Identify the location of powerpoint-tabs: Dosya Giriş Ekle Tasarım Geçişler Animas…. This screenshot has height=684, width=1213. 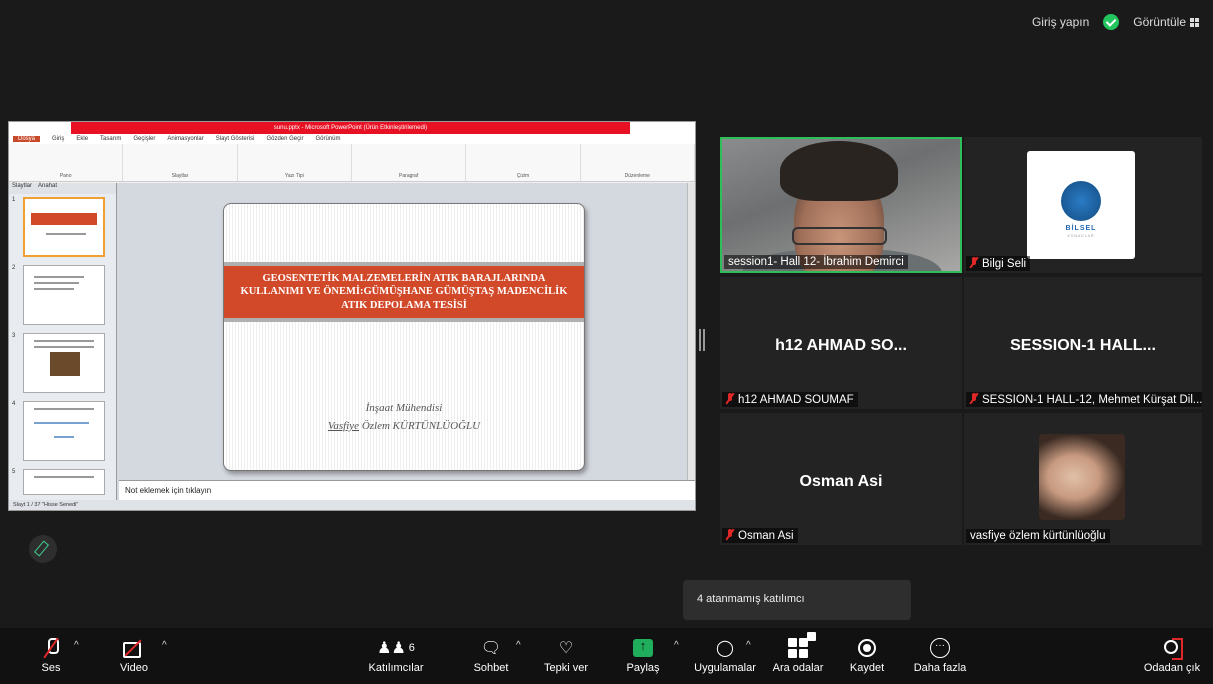
(352, 139).